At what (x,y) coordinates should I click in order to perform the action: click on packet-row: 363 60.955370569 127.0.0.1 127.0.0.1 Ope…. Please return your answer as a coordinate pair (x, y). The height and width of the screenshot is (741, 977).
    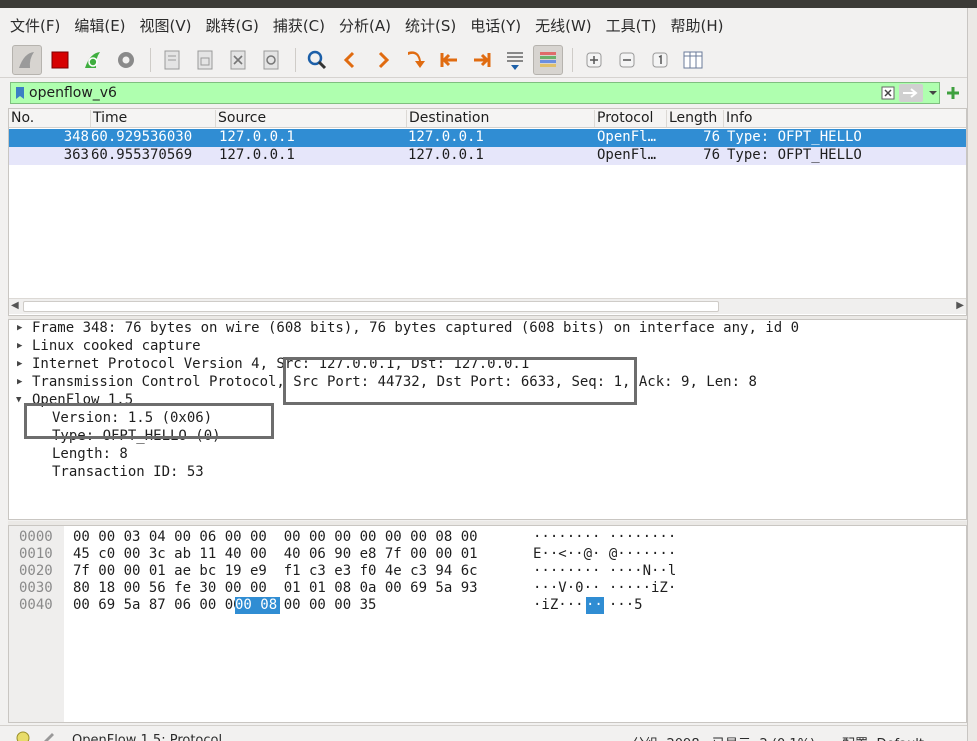
    Looking at the image, I should click on (487, 156).